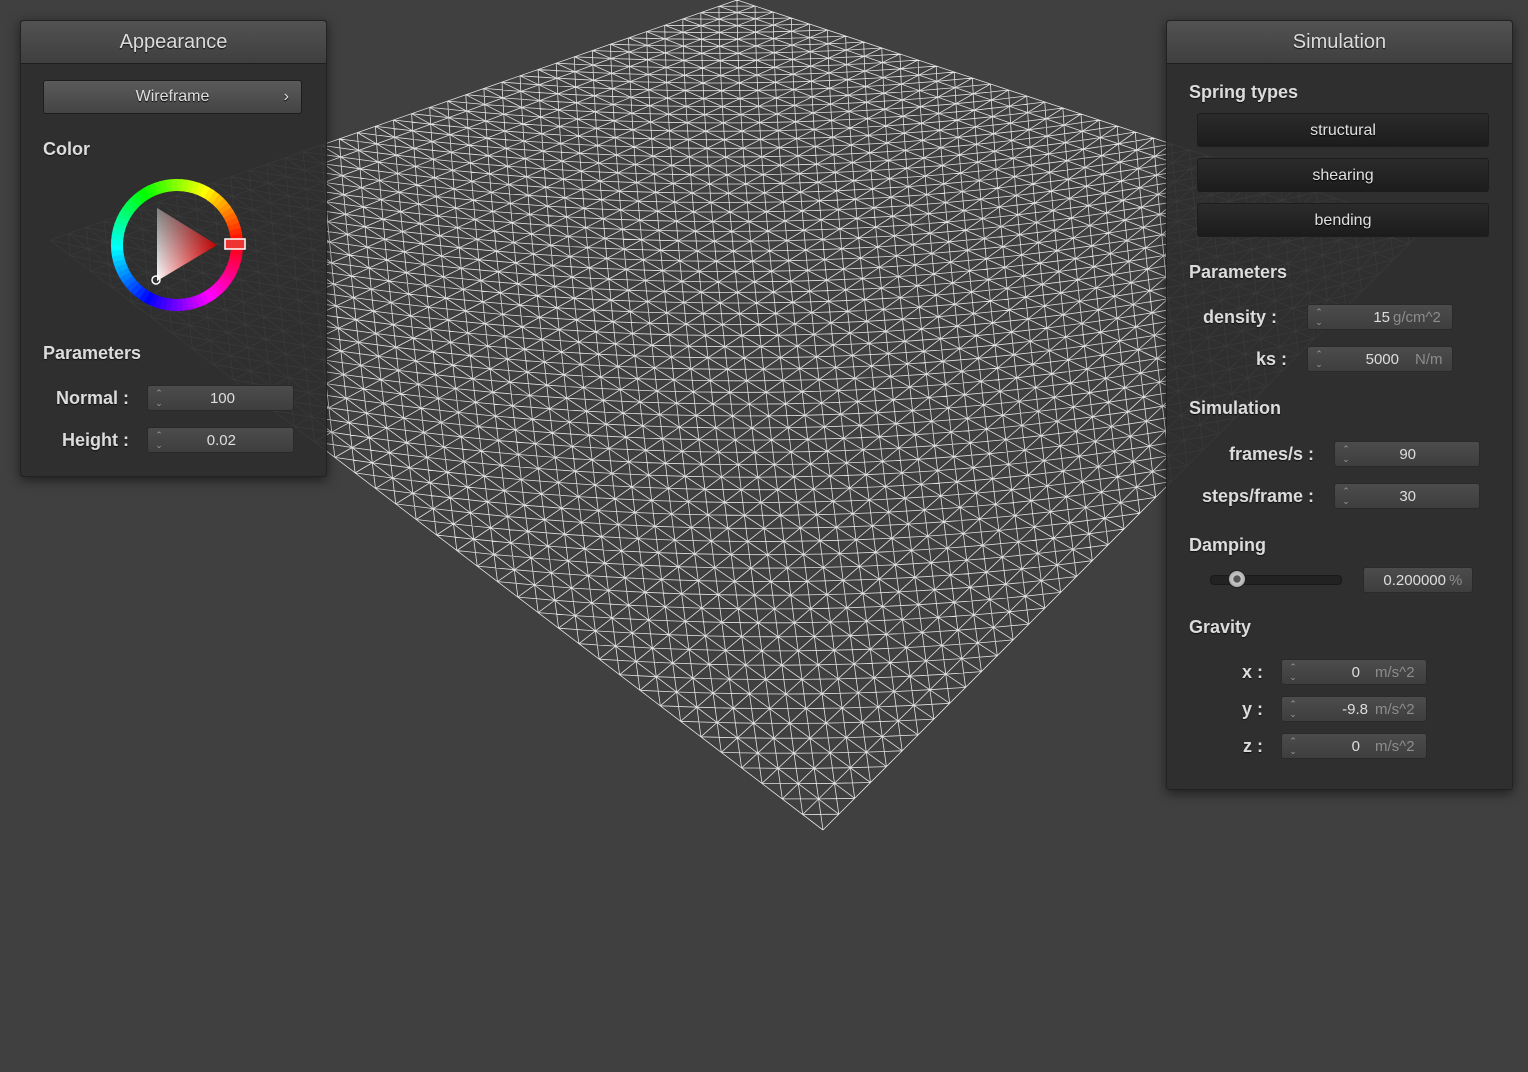 Image resolution: width=1528 pixels, height=1072 pixels. What do you see at coordinates (156, 280) in the screenshot?
I see `color-picker-handle` at bounding box center [156, 280].